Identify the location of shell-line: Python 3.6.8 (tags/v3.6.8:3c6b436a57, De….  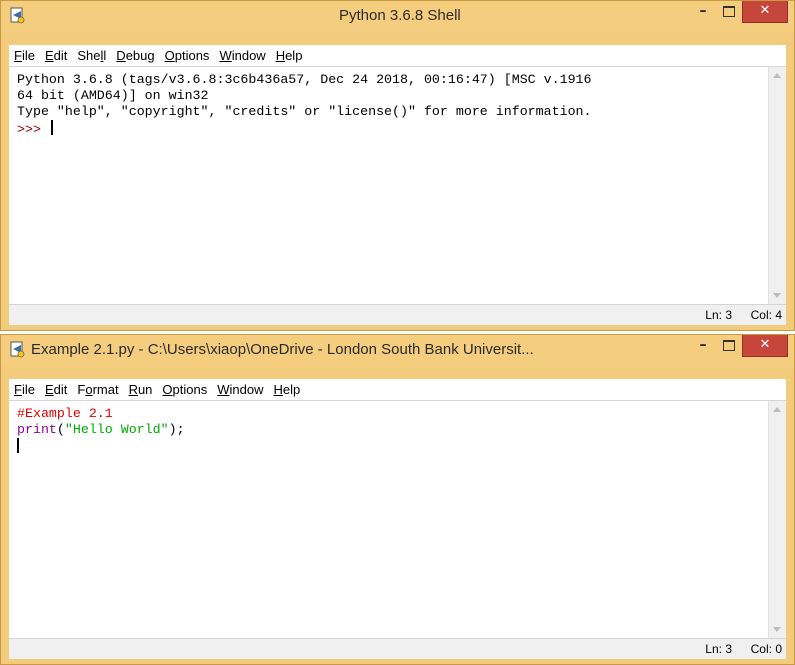
(304, 79).